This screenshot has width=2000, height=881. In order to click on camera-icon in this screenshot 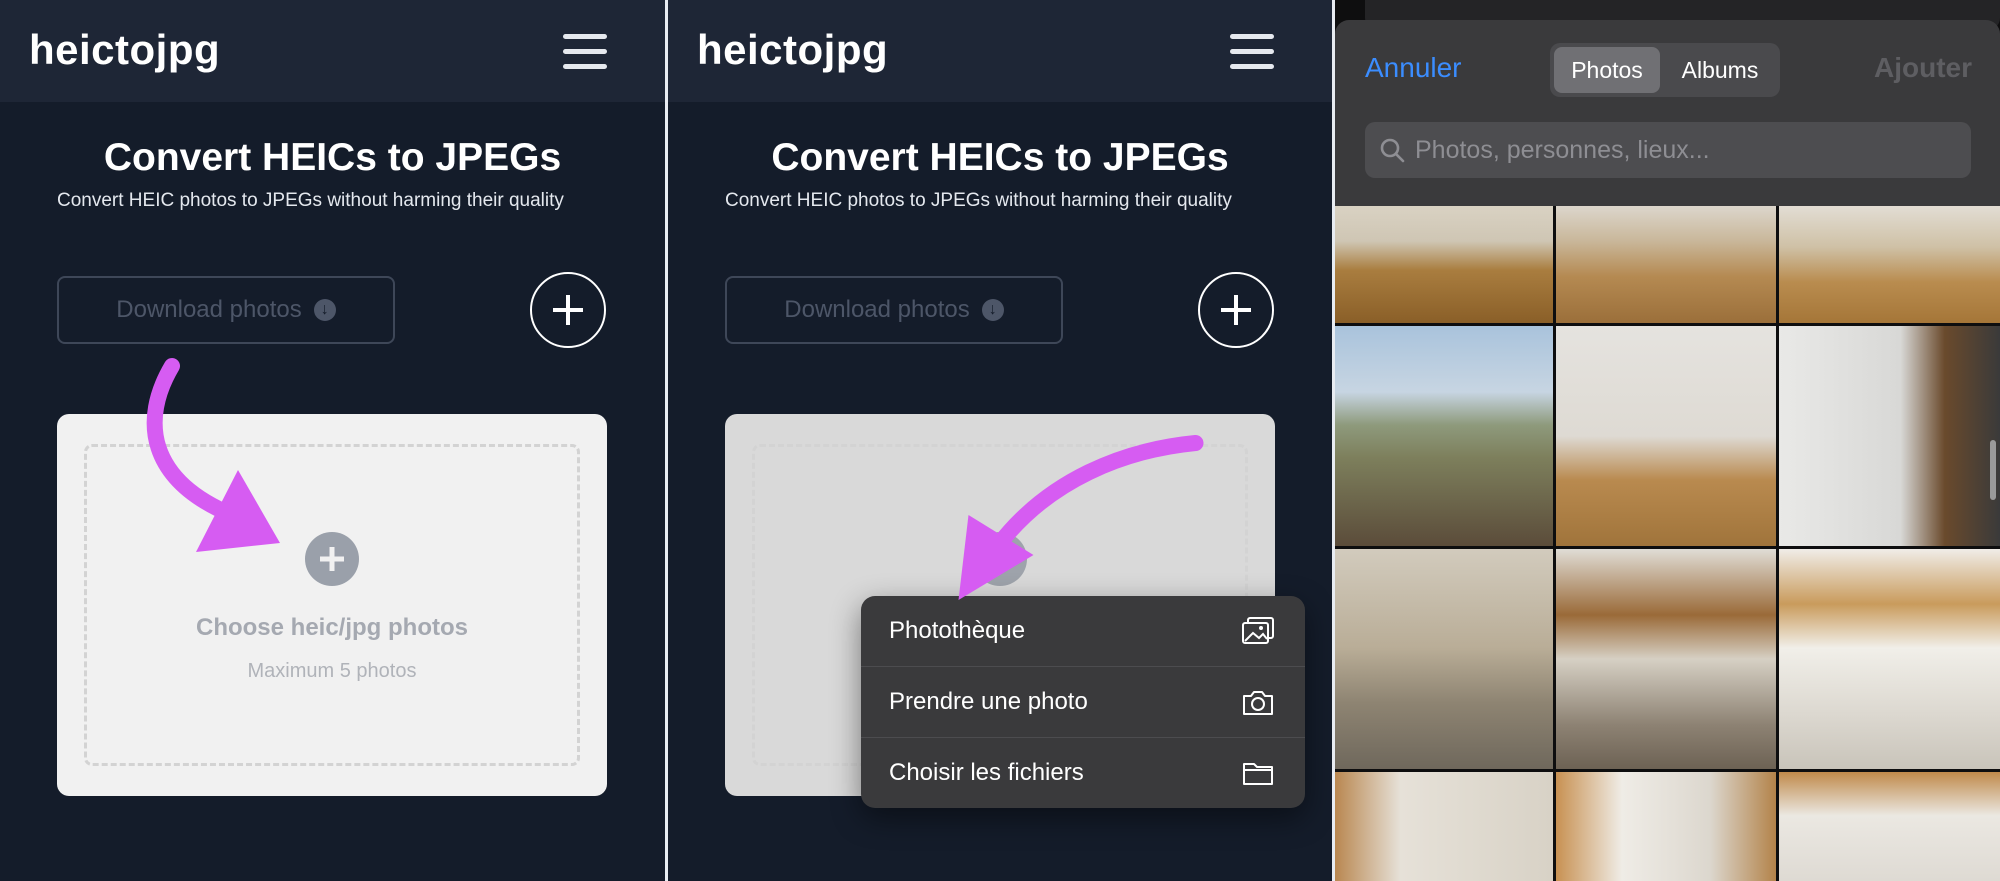, I will do `click(1258, 703)`.